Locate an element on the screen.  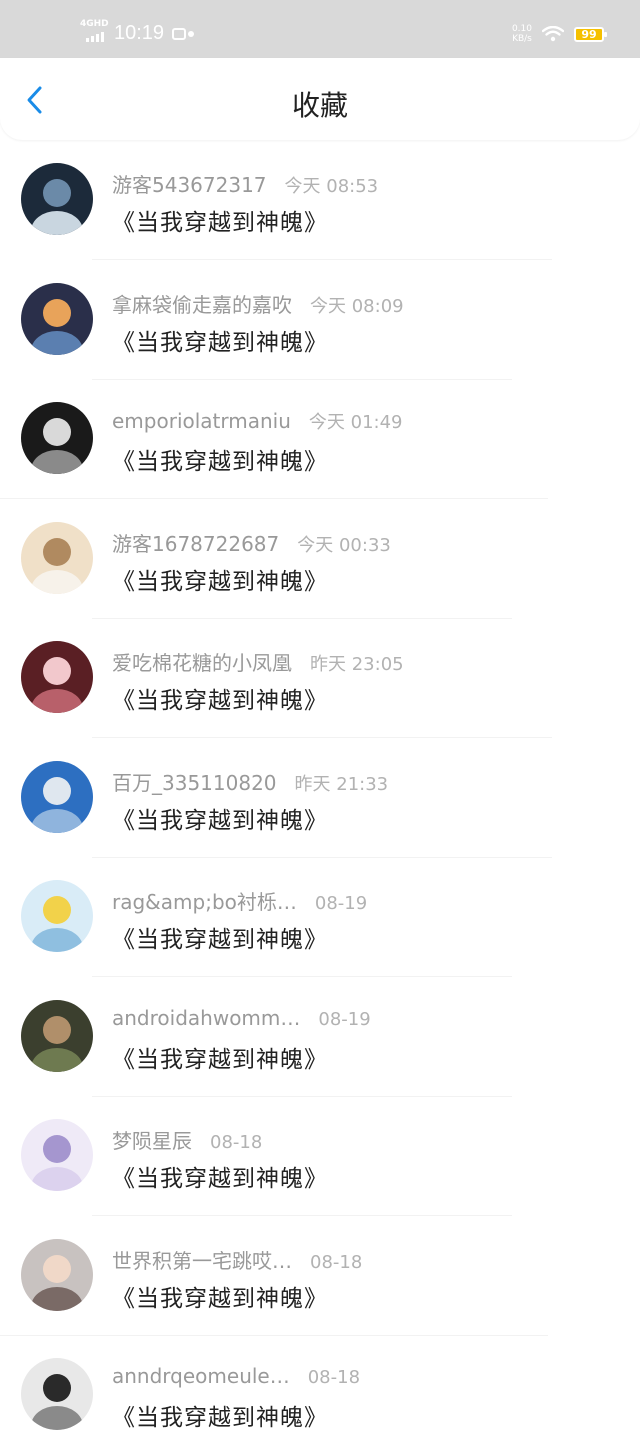
item-meta: 拿麻袋偷走嘉的嘉吹 今天 08:09 is located at coordinates (258, 303).